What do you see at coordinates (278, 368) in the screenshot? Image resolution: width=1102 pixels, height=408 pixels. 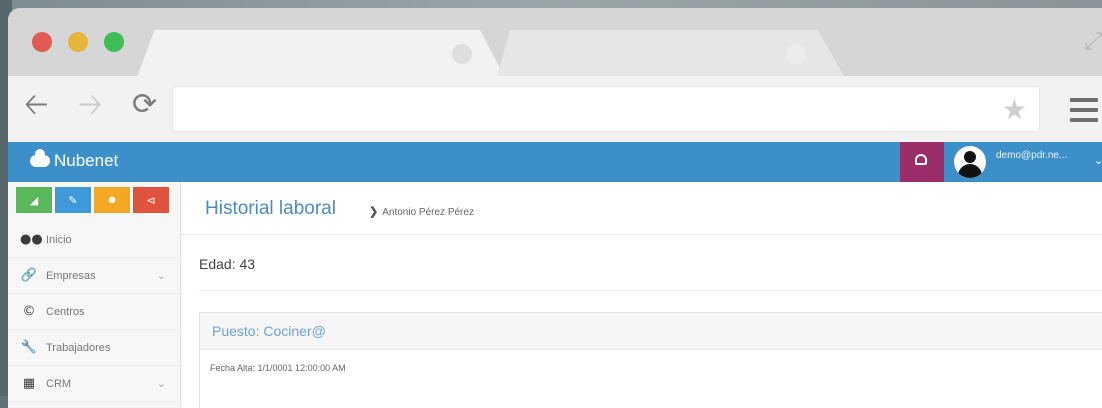 I see `start-date: Fecha Alta: 1/1/0001 12:00:00 AM` at bounding box center [278, 368].